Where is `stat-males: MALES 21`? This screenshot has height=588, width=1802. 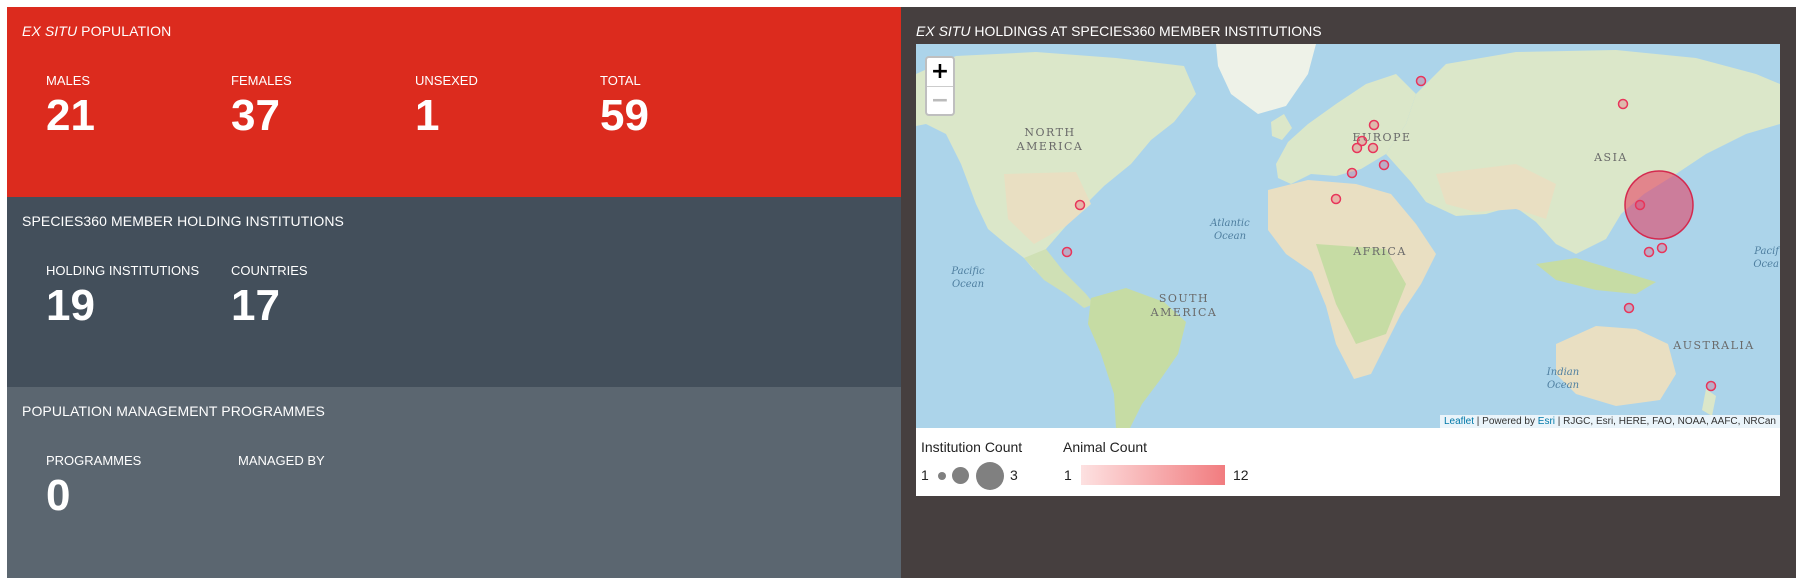
stat-males: MALES 21 is located at coordinates (70, 105).